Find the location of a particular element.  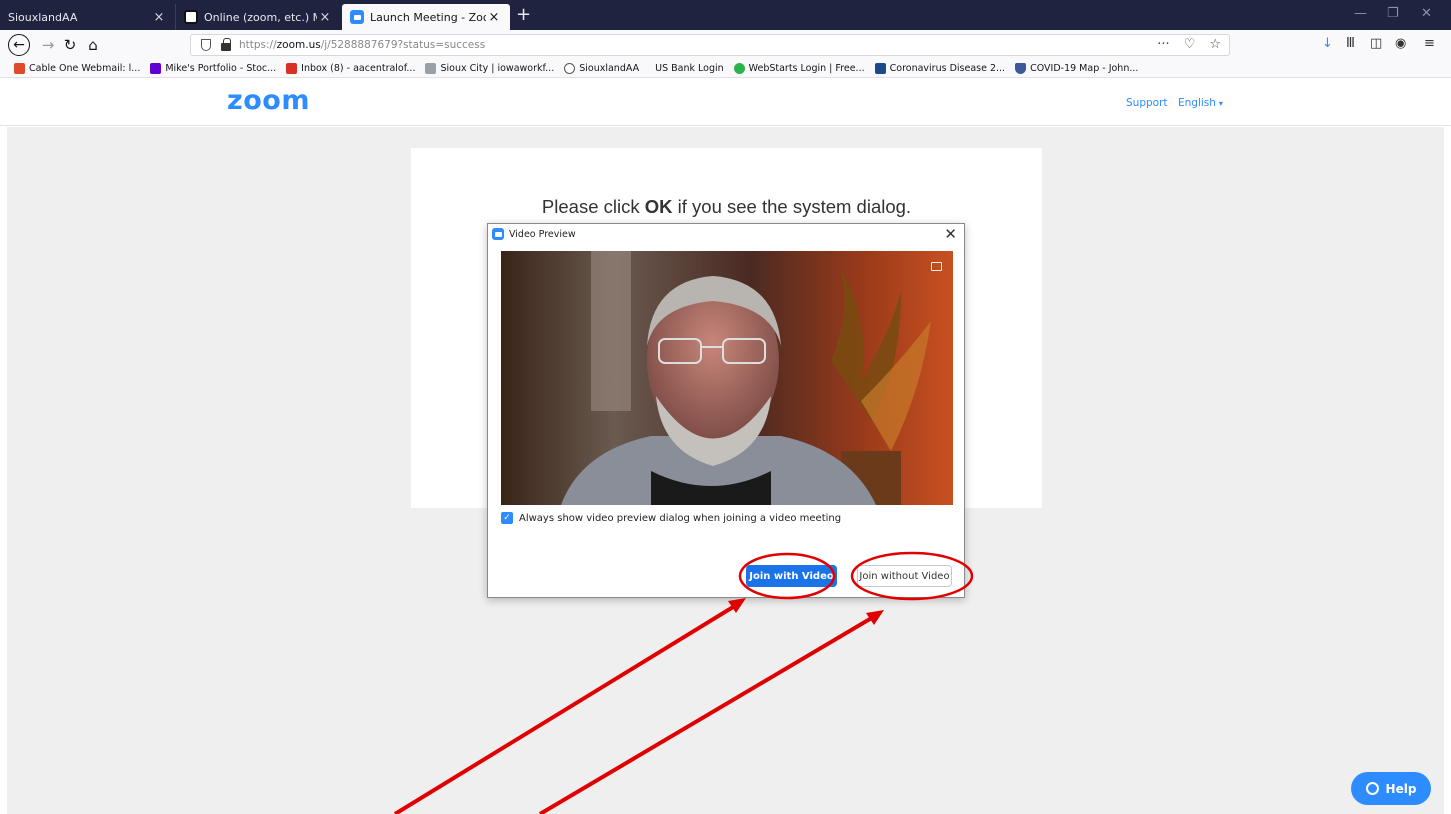

help-button: Help is located at coordinates (1391, 788).